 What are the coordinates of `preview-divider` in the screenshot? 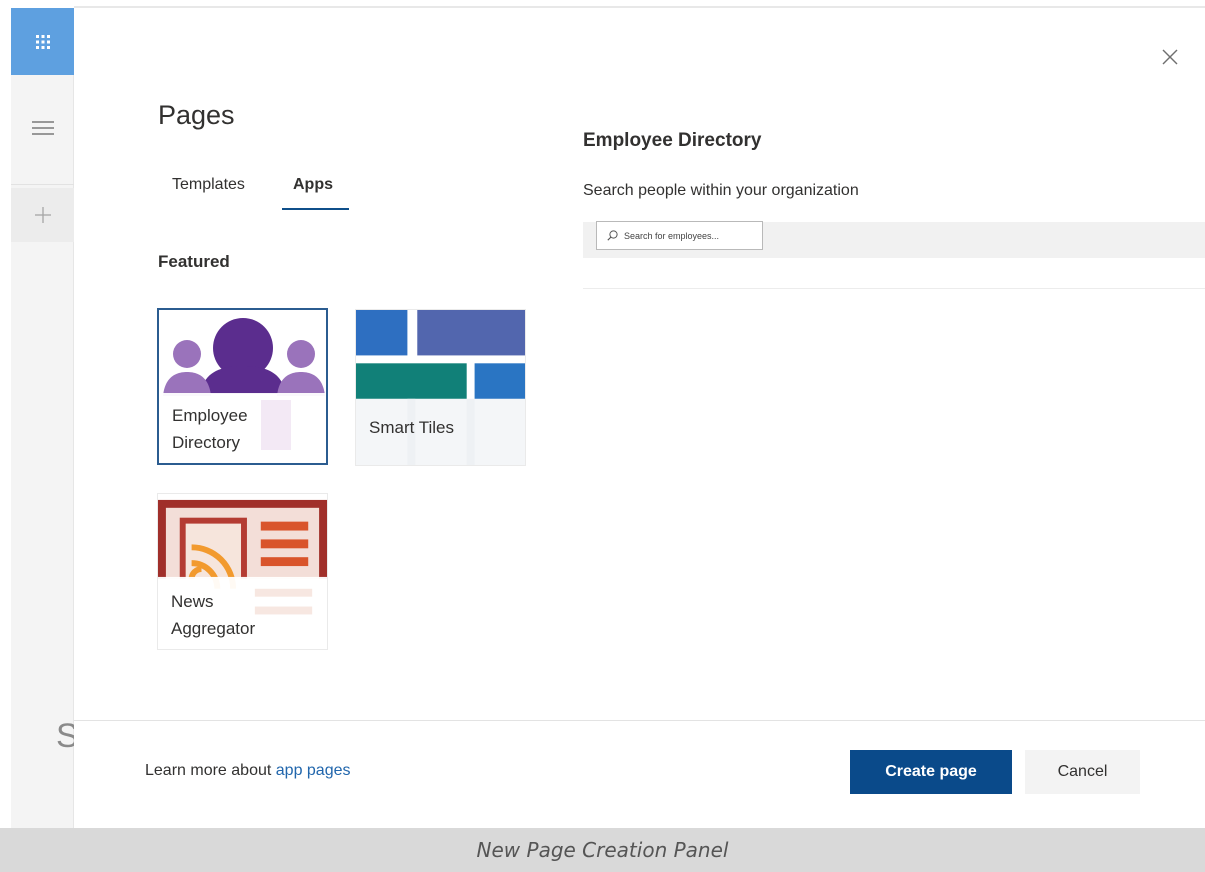 It's located at (894, 288).